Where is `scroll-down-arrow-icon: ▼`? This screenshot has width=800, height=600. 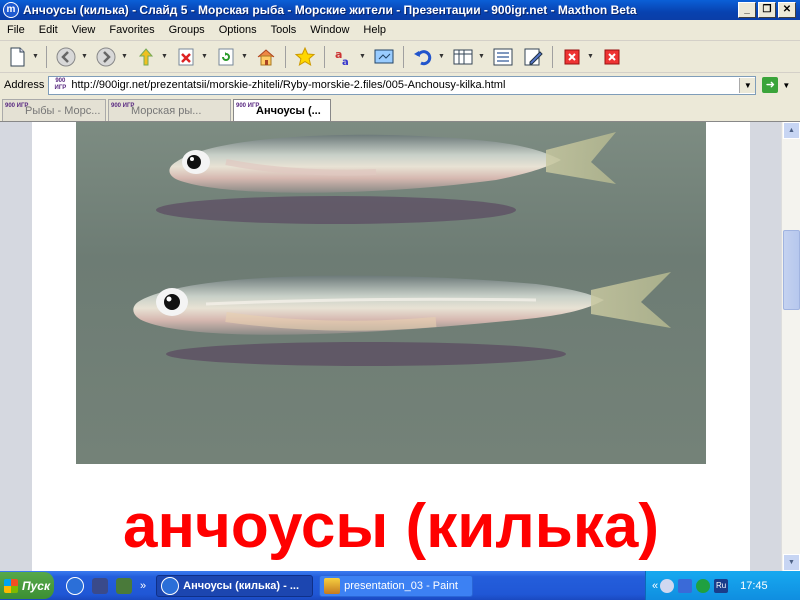 scroll-down-arrow-icon: ▼ is located at coordinates (791, 562).